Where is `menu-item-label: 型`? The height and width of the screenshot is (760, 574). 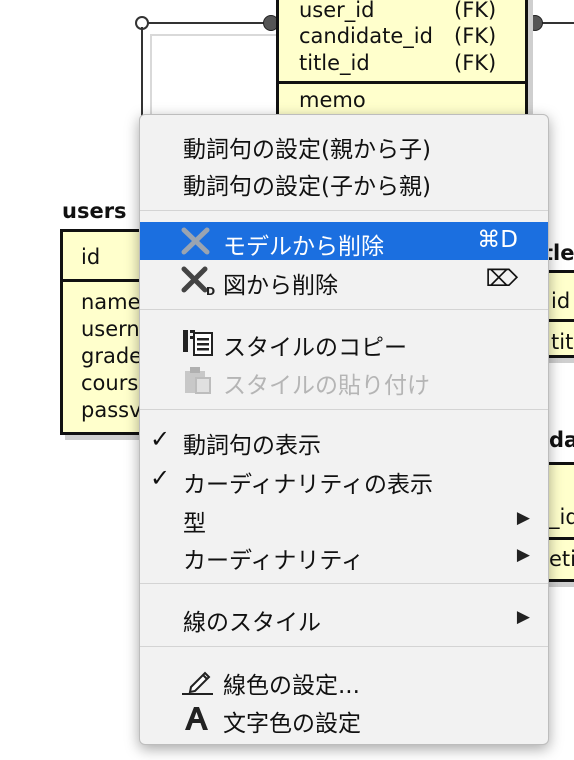
menu-item-label: 型 is located at coordinates (194, 524).